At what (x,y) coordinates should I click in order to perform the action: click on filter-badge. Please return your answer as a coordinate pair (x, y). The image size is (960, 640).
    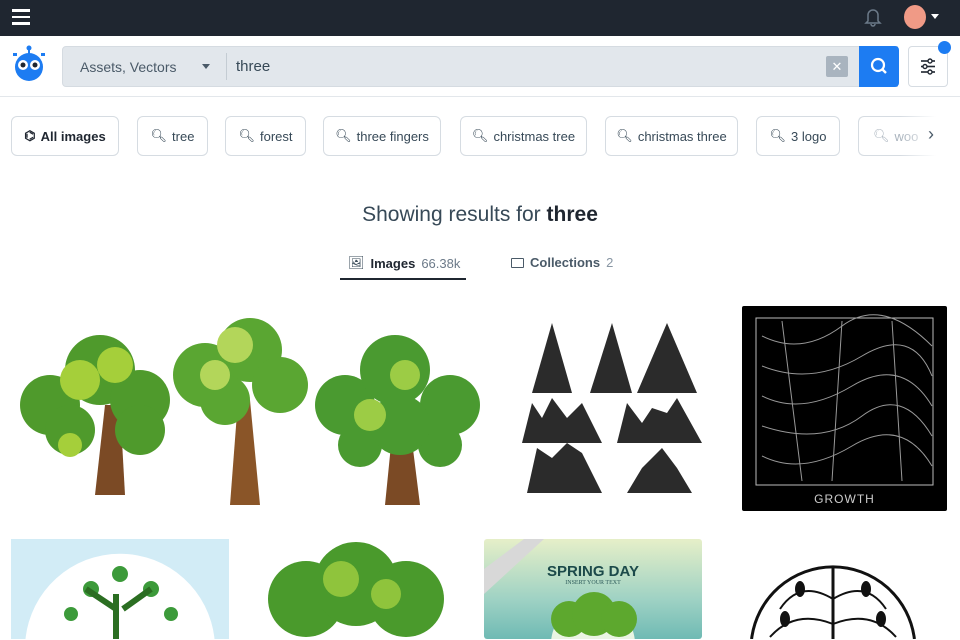
    Looking at the image, I should click on (944, 47).